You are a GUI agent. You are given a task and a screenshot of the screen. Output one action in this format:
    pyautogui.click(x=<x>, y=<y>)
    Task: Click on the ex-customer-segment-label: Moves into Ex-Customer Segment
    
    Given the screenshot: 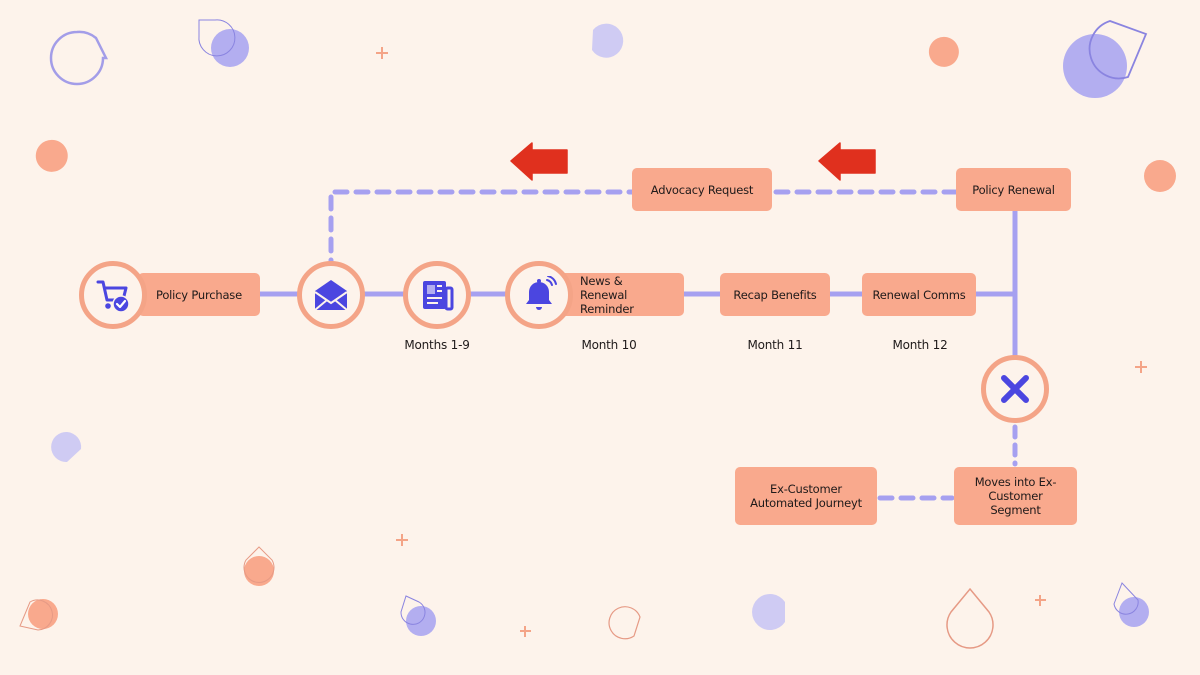 What is the action you would take?
    pyautogui.click(x=1015, y=496)
    